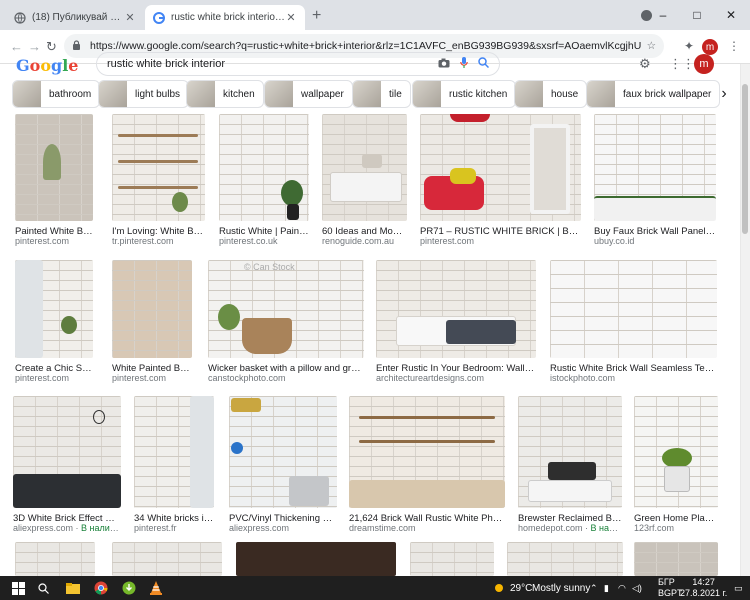 This screenshot has width=750, height=600. Describe the element at coordinates (225, 94) in the screenshot. I see `chip-kitchen: kitchen` at that location.